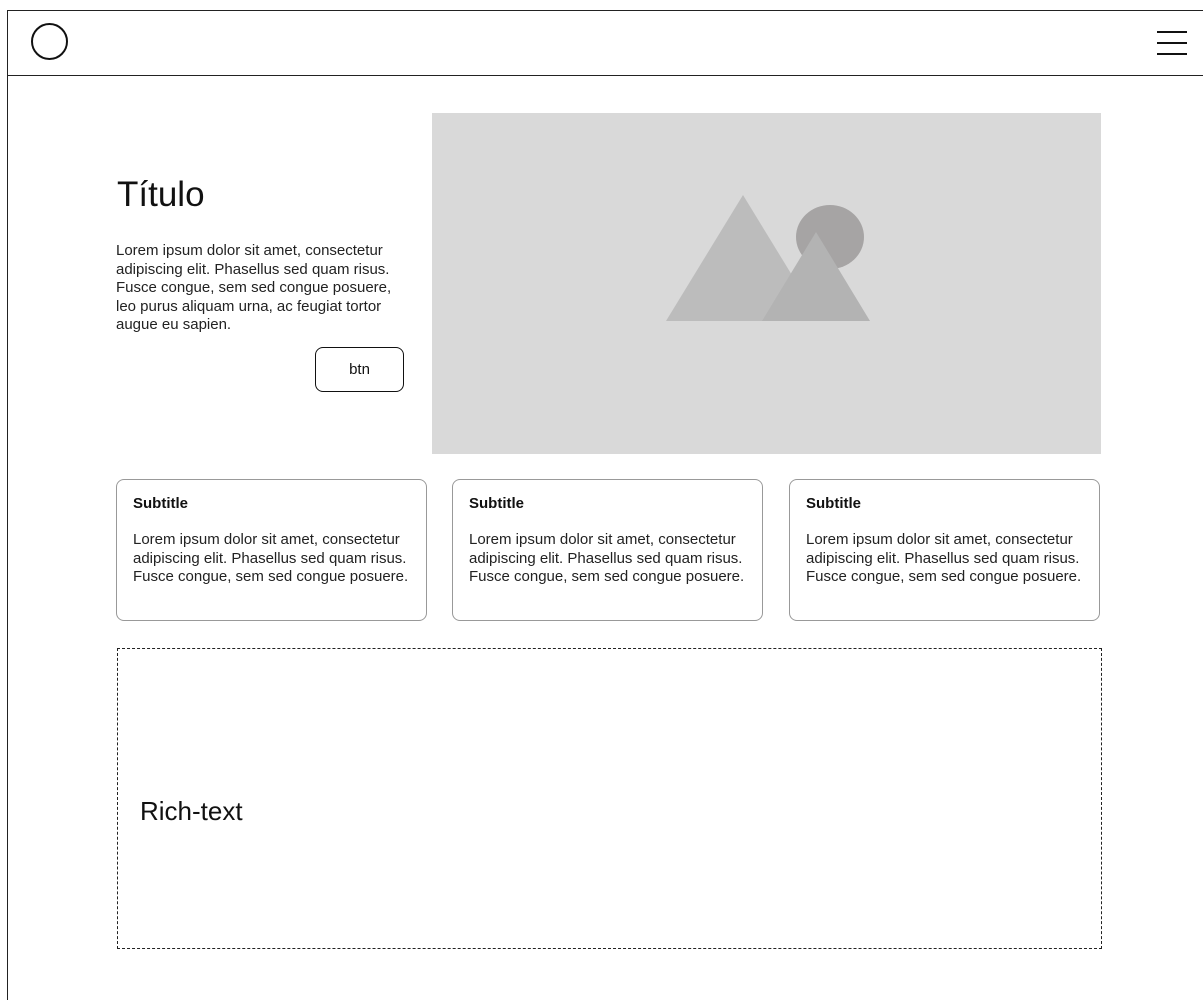  What do you see at coordinates (605, 43) in the screenshot?
I see `navbar` at bounding box center [605, 43].